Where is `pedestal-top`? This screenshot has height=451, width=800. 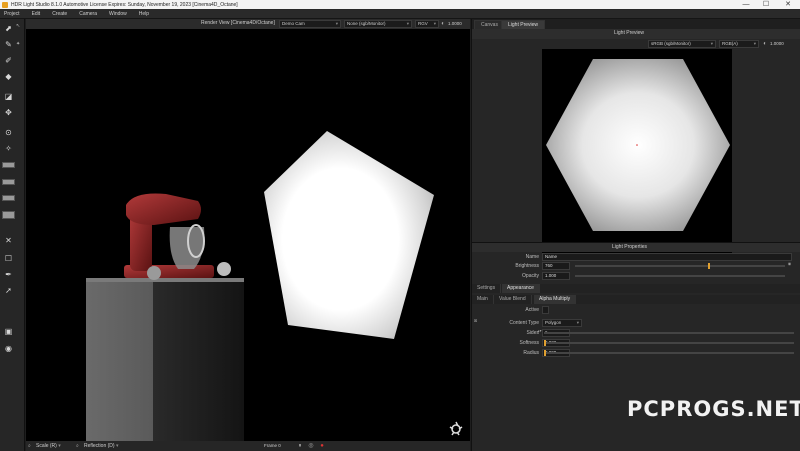 pedestal-top is located at coordinates (165, 280).